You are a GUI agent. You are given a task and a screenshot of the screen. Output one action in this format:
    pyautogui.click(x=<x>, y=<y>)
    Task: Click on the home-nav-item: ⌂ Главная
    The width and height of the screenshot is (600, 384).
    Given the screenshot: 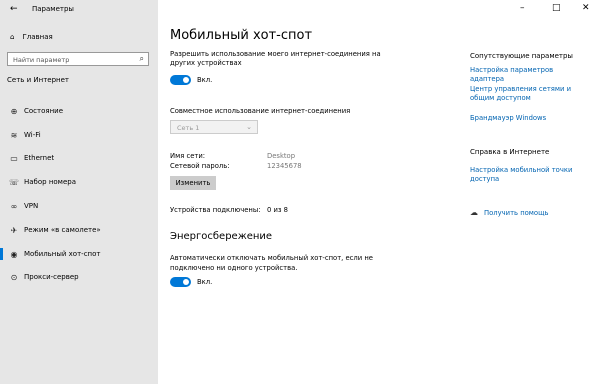 What is the action you would take?
    pyautogui.click(x=31, y=37)
    